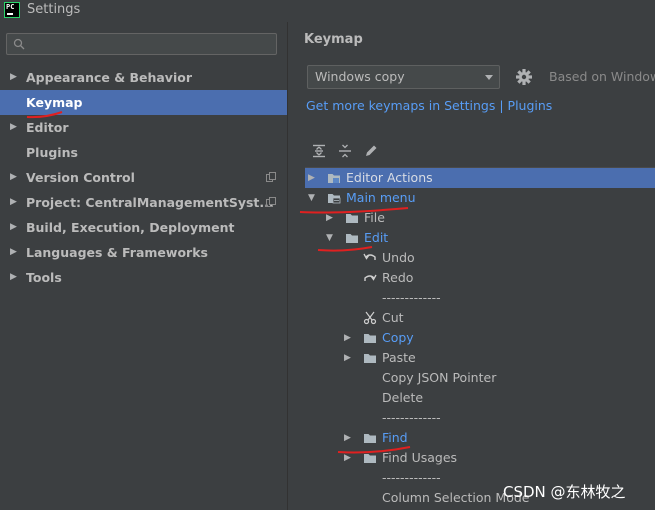  What do you see at coordinates (143, 127) in the screenshot?
I see `sidebar-item-editor: ▶ Editor` at bounding box center [143, 127].